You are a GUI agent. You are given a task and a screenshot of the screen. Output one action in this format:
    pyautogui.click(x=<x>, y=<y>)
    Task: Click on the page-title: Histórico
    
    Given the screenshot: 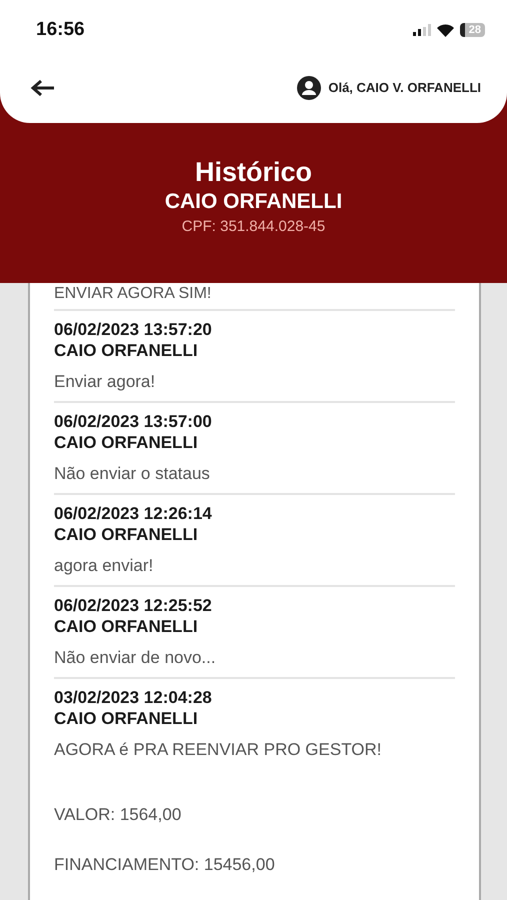 What is the action you would take?
    pyautogui.click(x=253, y=172)
    